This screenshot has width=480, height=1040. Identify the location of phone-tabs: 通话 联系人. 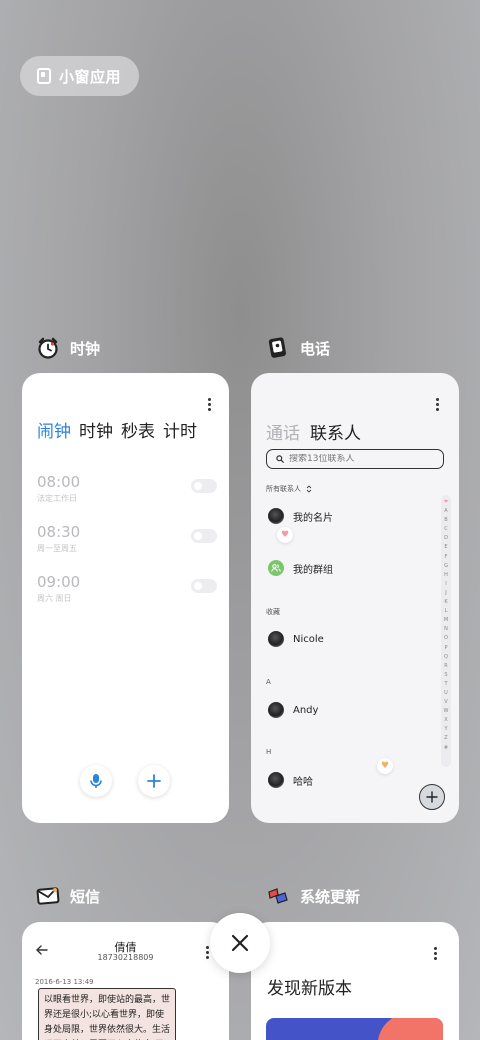
(313, 431).